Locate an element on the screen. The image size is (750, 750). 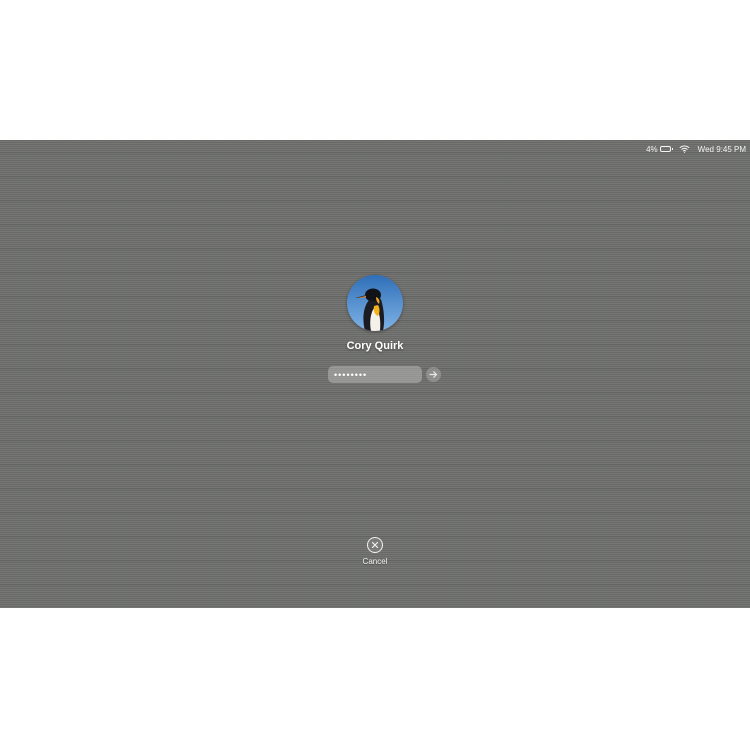
close-icon is located at coordinates (375, 545).